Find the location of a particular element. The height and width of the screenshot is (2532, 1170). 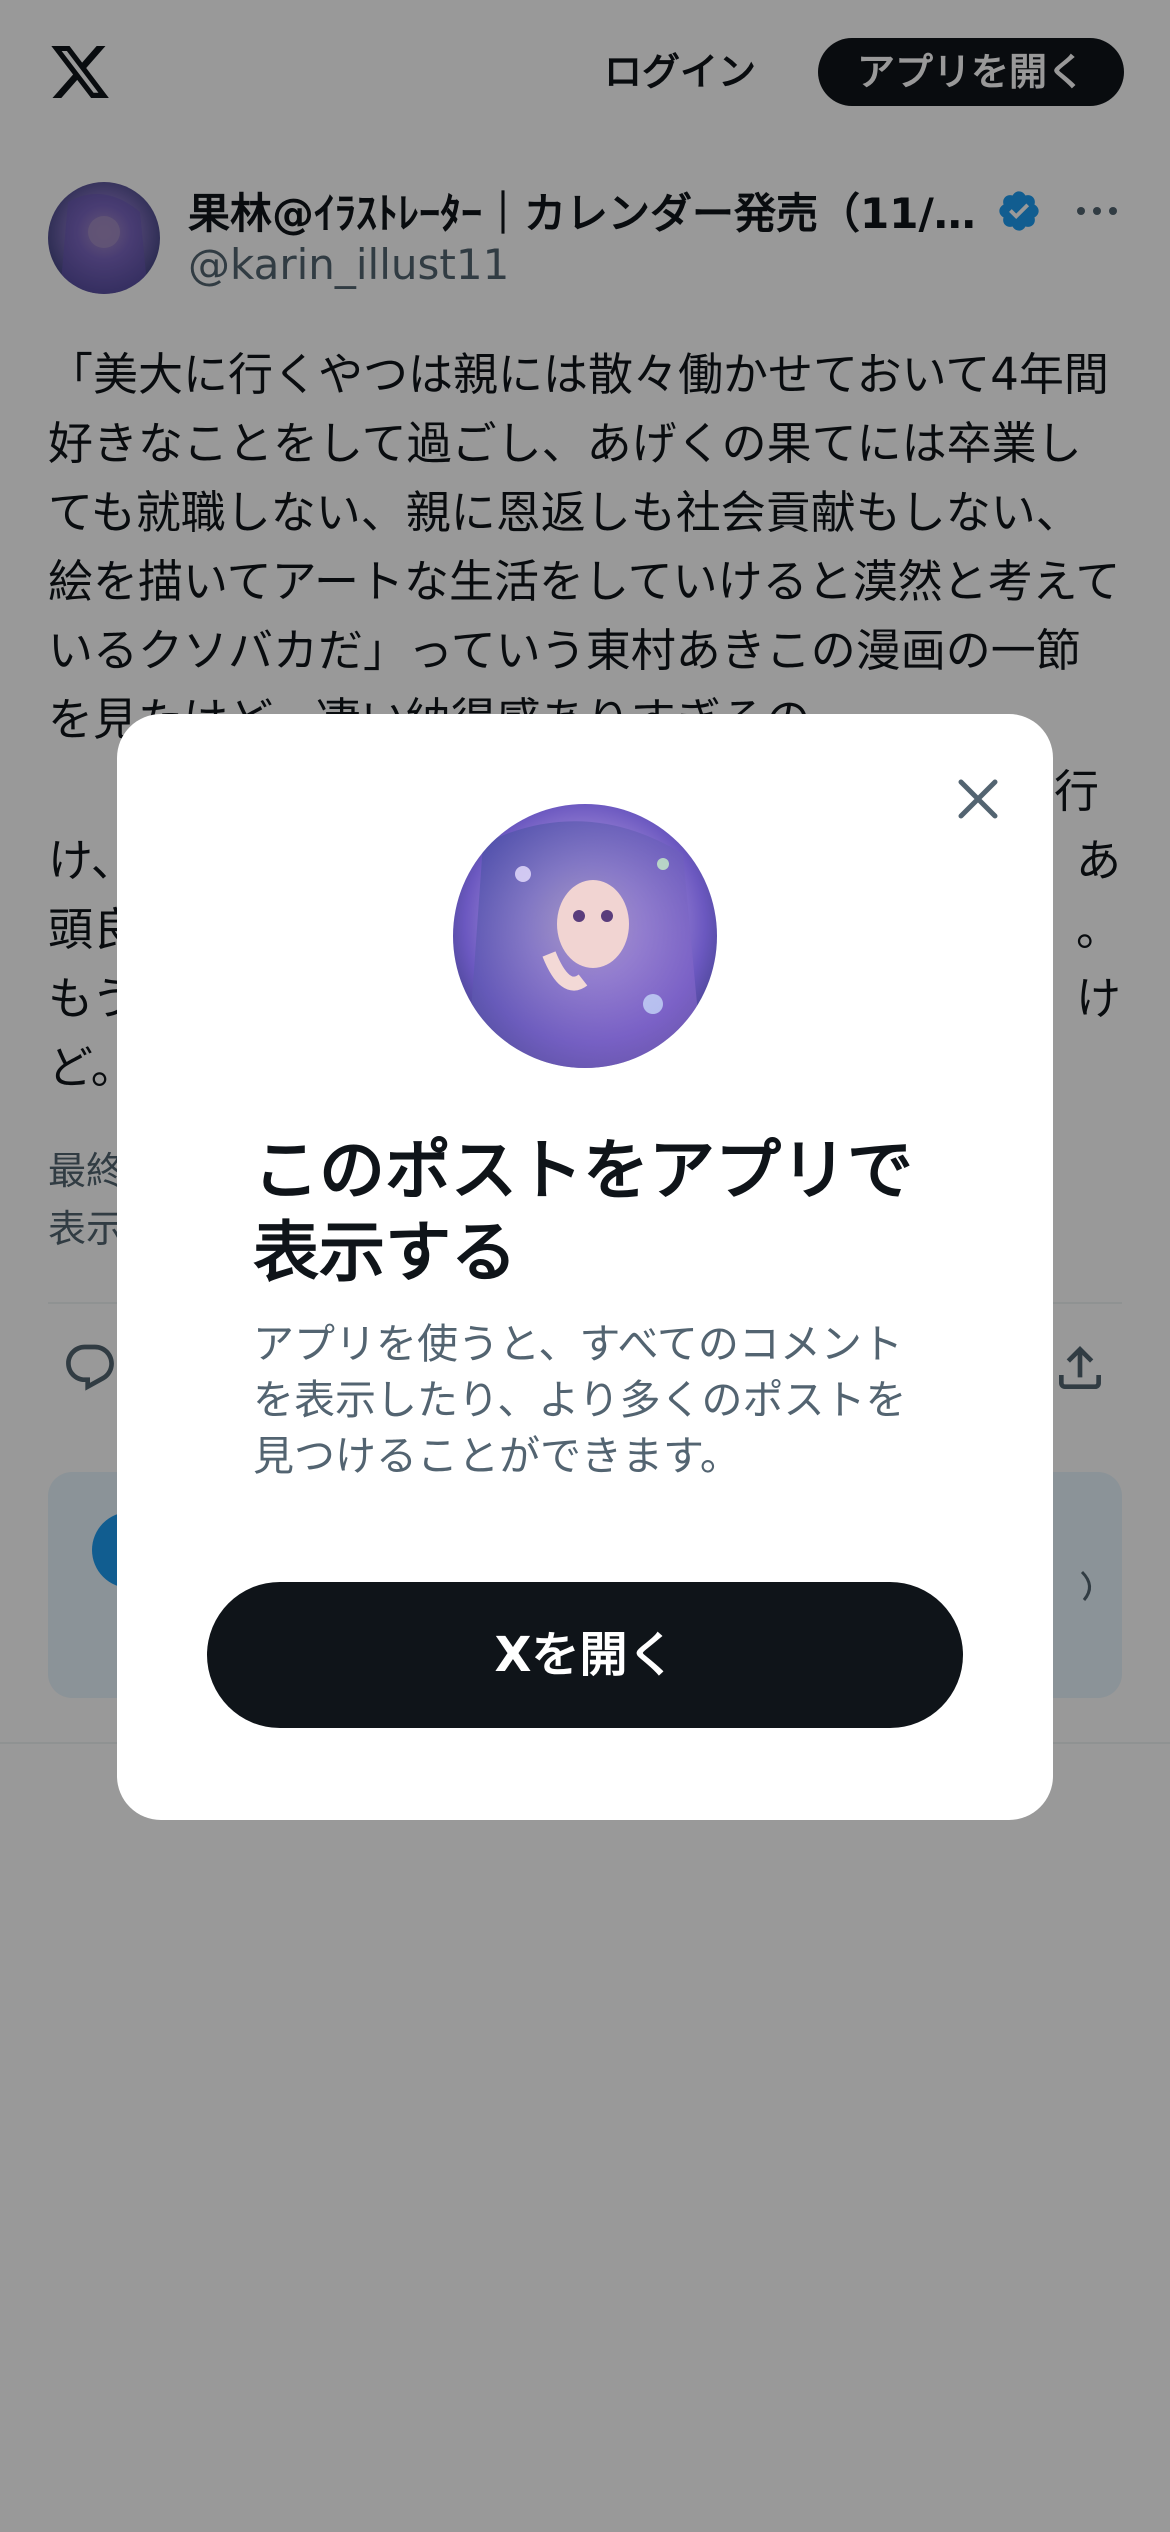

open-x-button: Xを開く is located at coordinates (585, 1655).